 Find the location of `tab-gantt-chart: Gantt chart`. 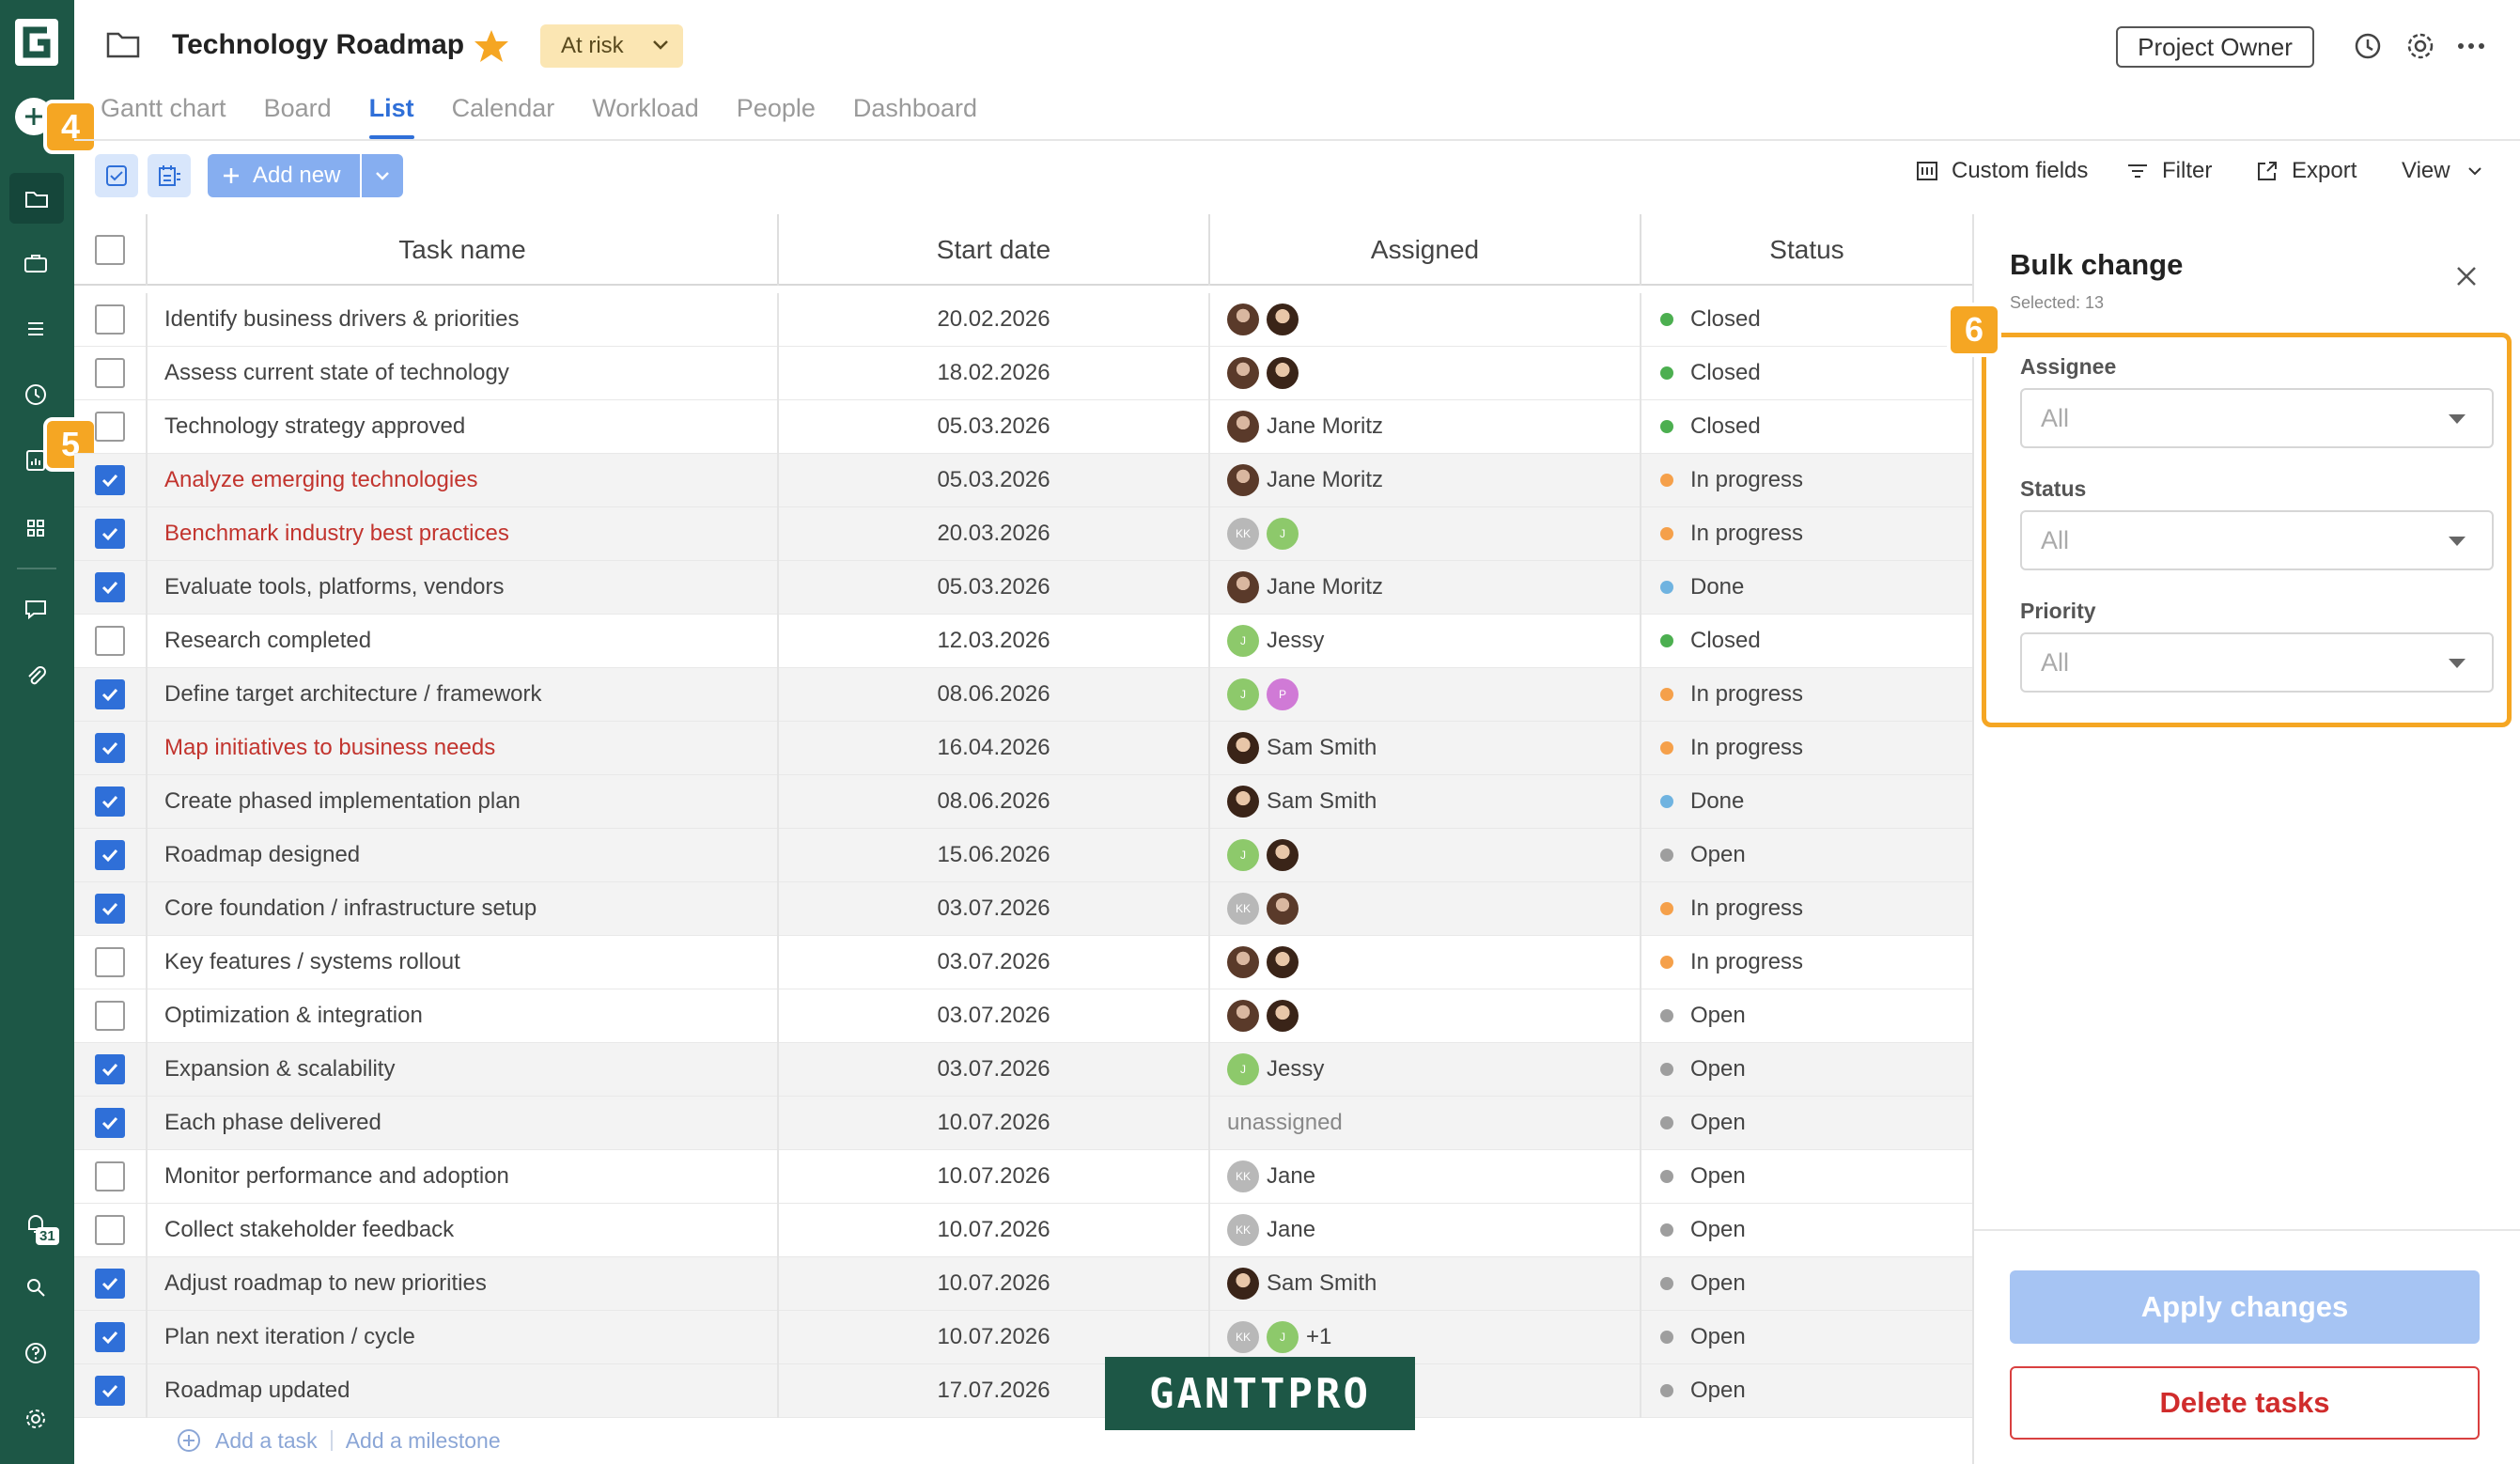

tab-gantt-chart: Gantt chart is located at coordinates (163, 117).